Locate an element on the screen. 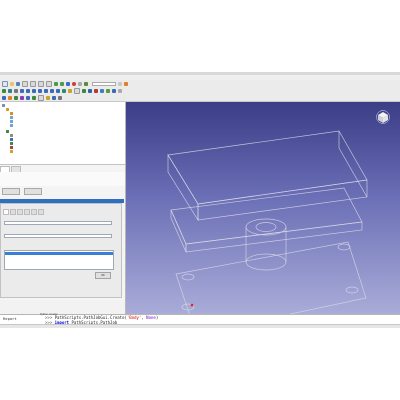 This screenshot has height=400, width=400. tree-item-job is located at coordinates (8, 131).